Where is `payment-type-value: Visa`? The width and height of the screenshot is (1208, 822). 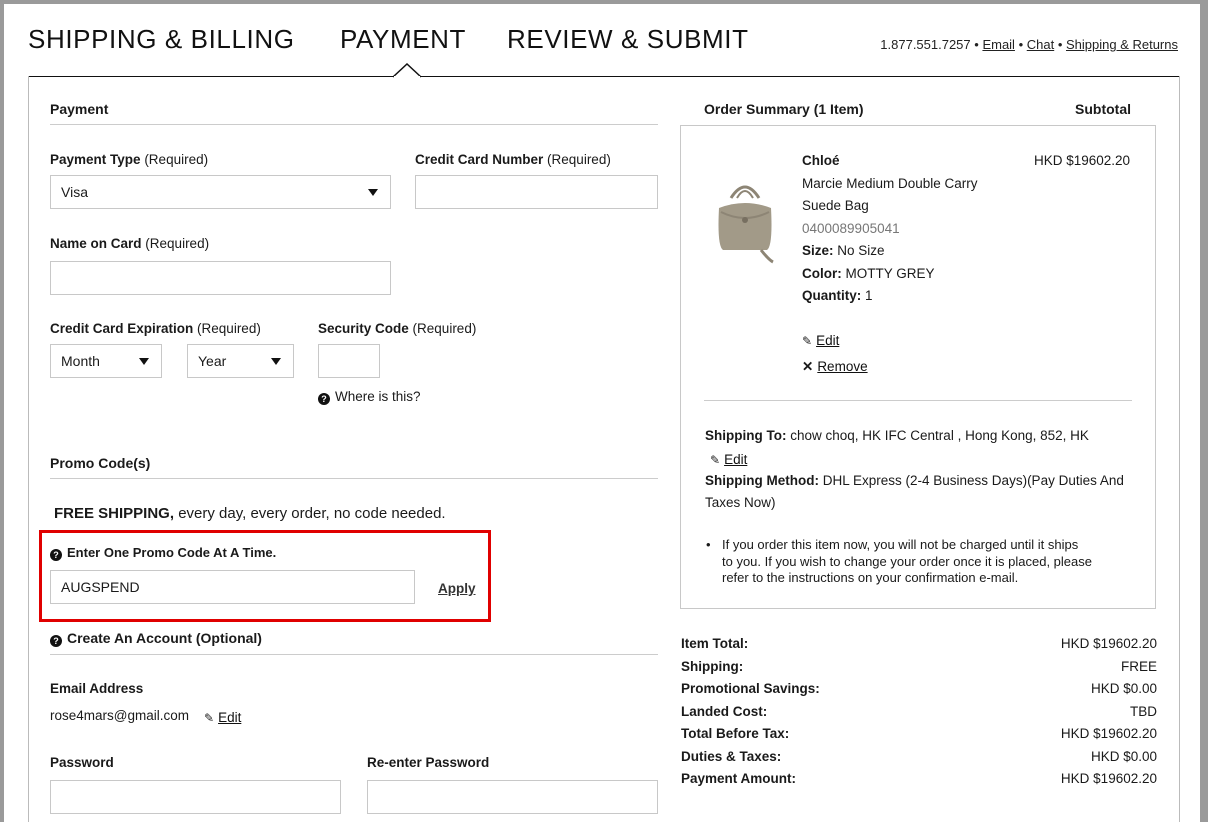 payment-type-value: Visa is located at coordinates (74, 192).